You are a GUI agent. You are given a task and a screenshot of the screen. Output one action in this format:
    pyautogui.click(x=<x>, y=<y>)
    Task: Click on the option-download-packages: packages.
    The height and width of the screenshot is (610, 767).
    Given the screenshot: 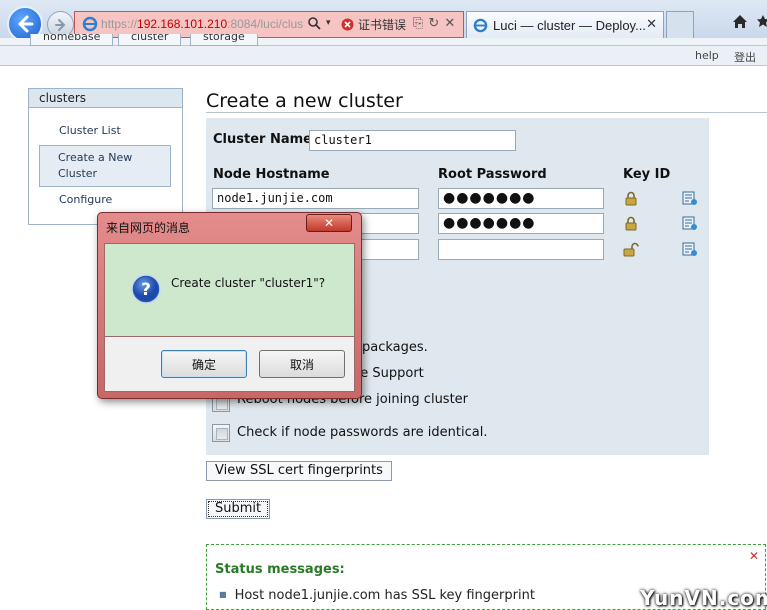 What is the action you would take?
    pyautogui.click(x=395, y=347)
    